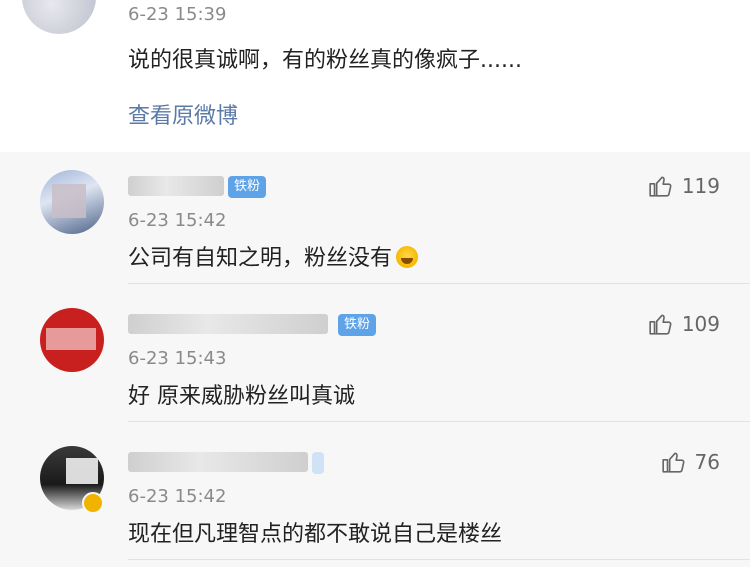  I want to click on view-original-link: 查看原微博, so click(183, 114).